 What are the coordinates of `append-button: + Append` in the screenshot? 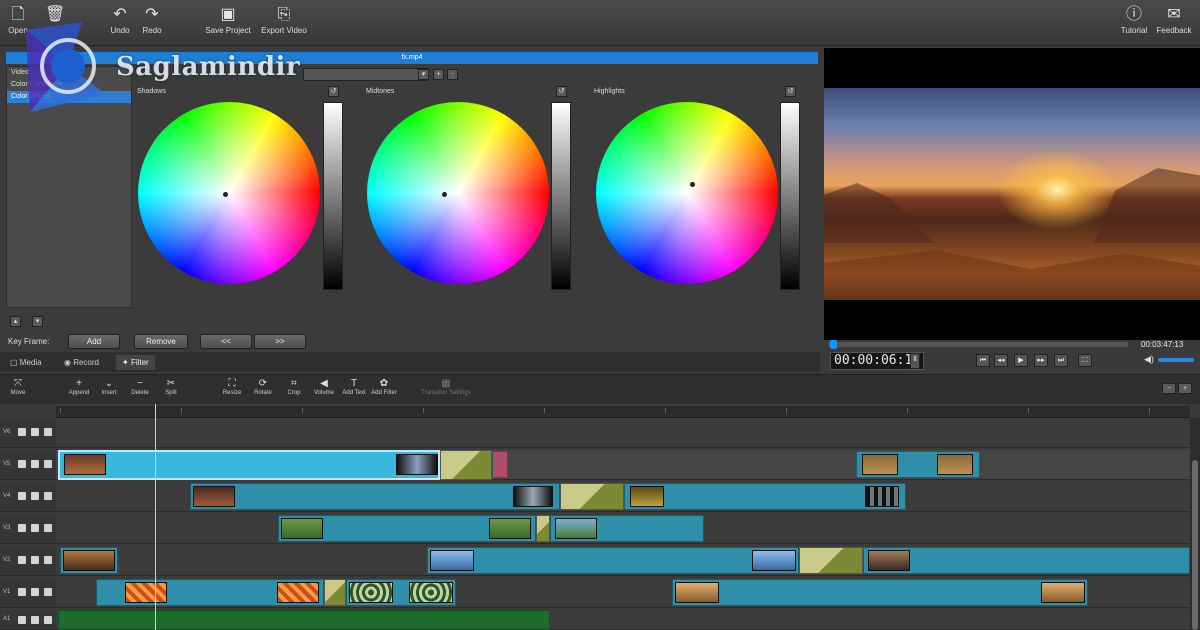 It's located at (79, 387).